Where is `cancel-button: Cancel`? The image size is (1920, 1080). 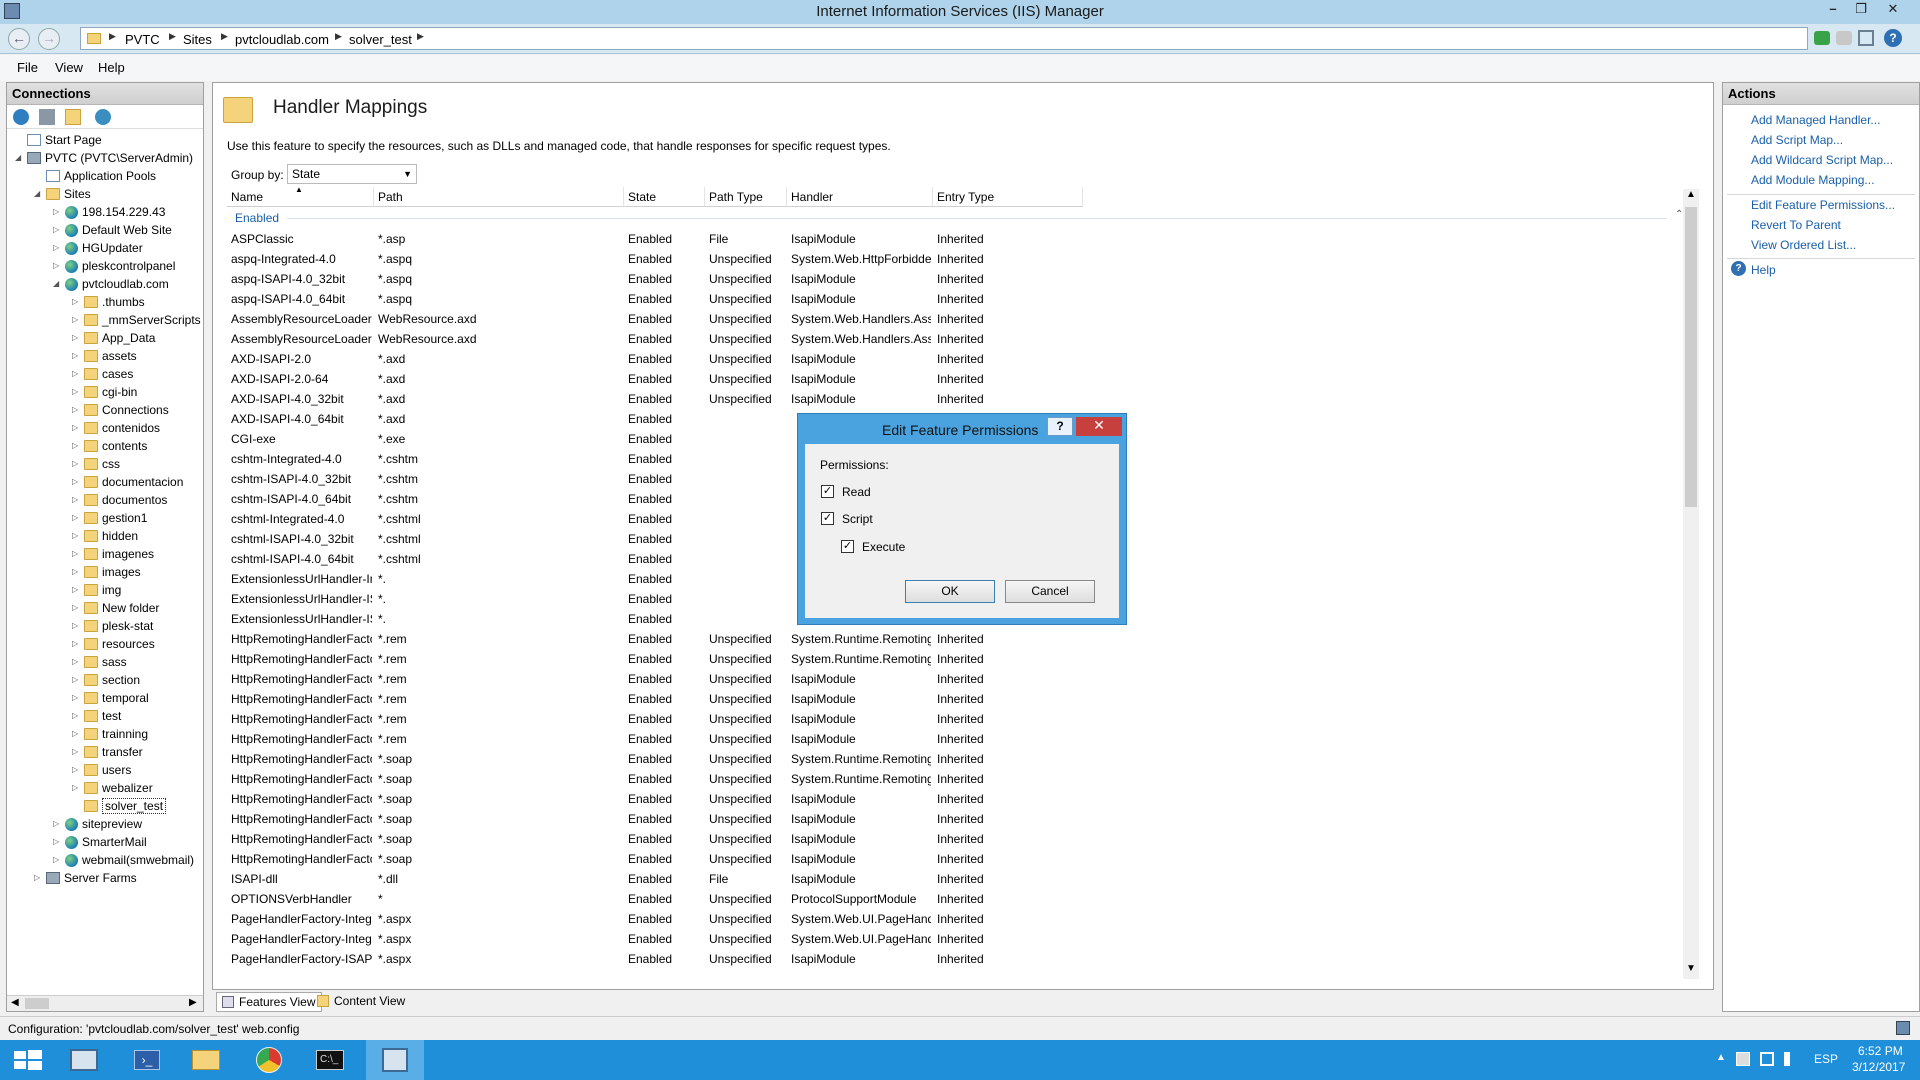 cancel-button: Cancel is located at coordinates (1050, 591).